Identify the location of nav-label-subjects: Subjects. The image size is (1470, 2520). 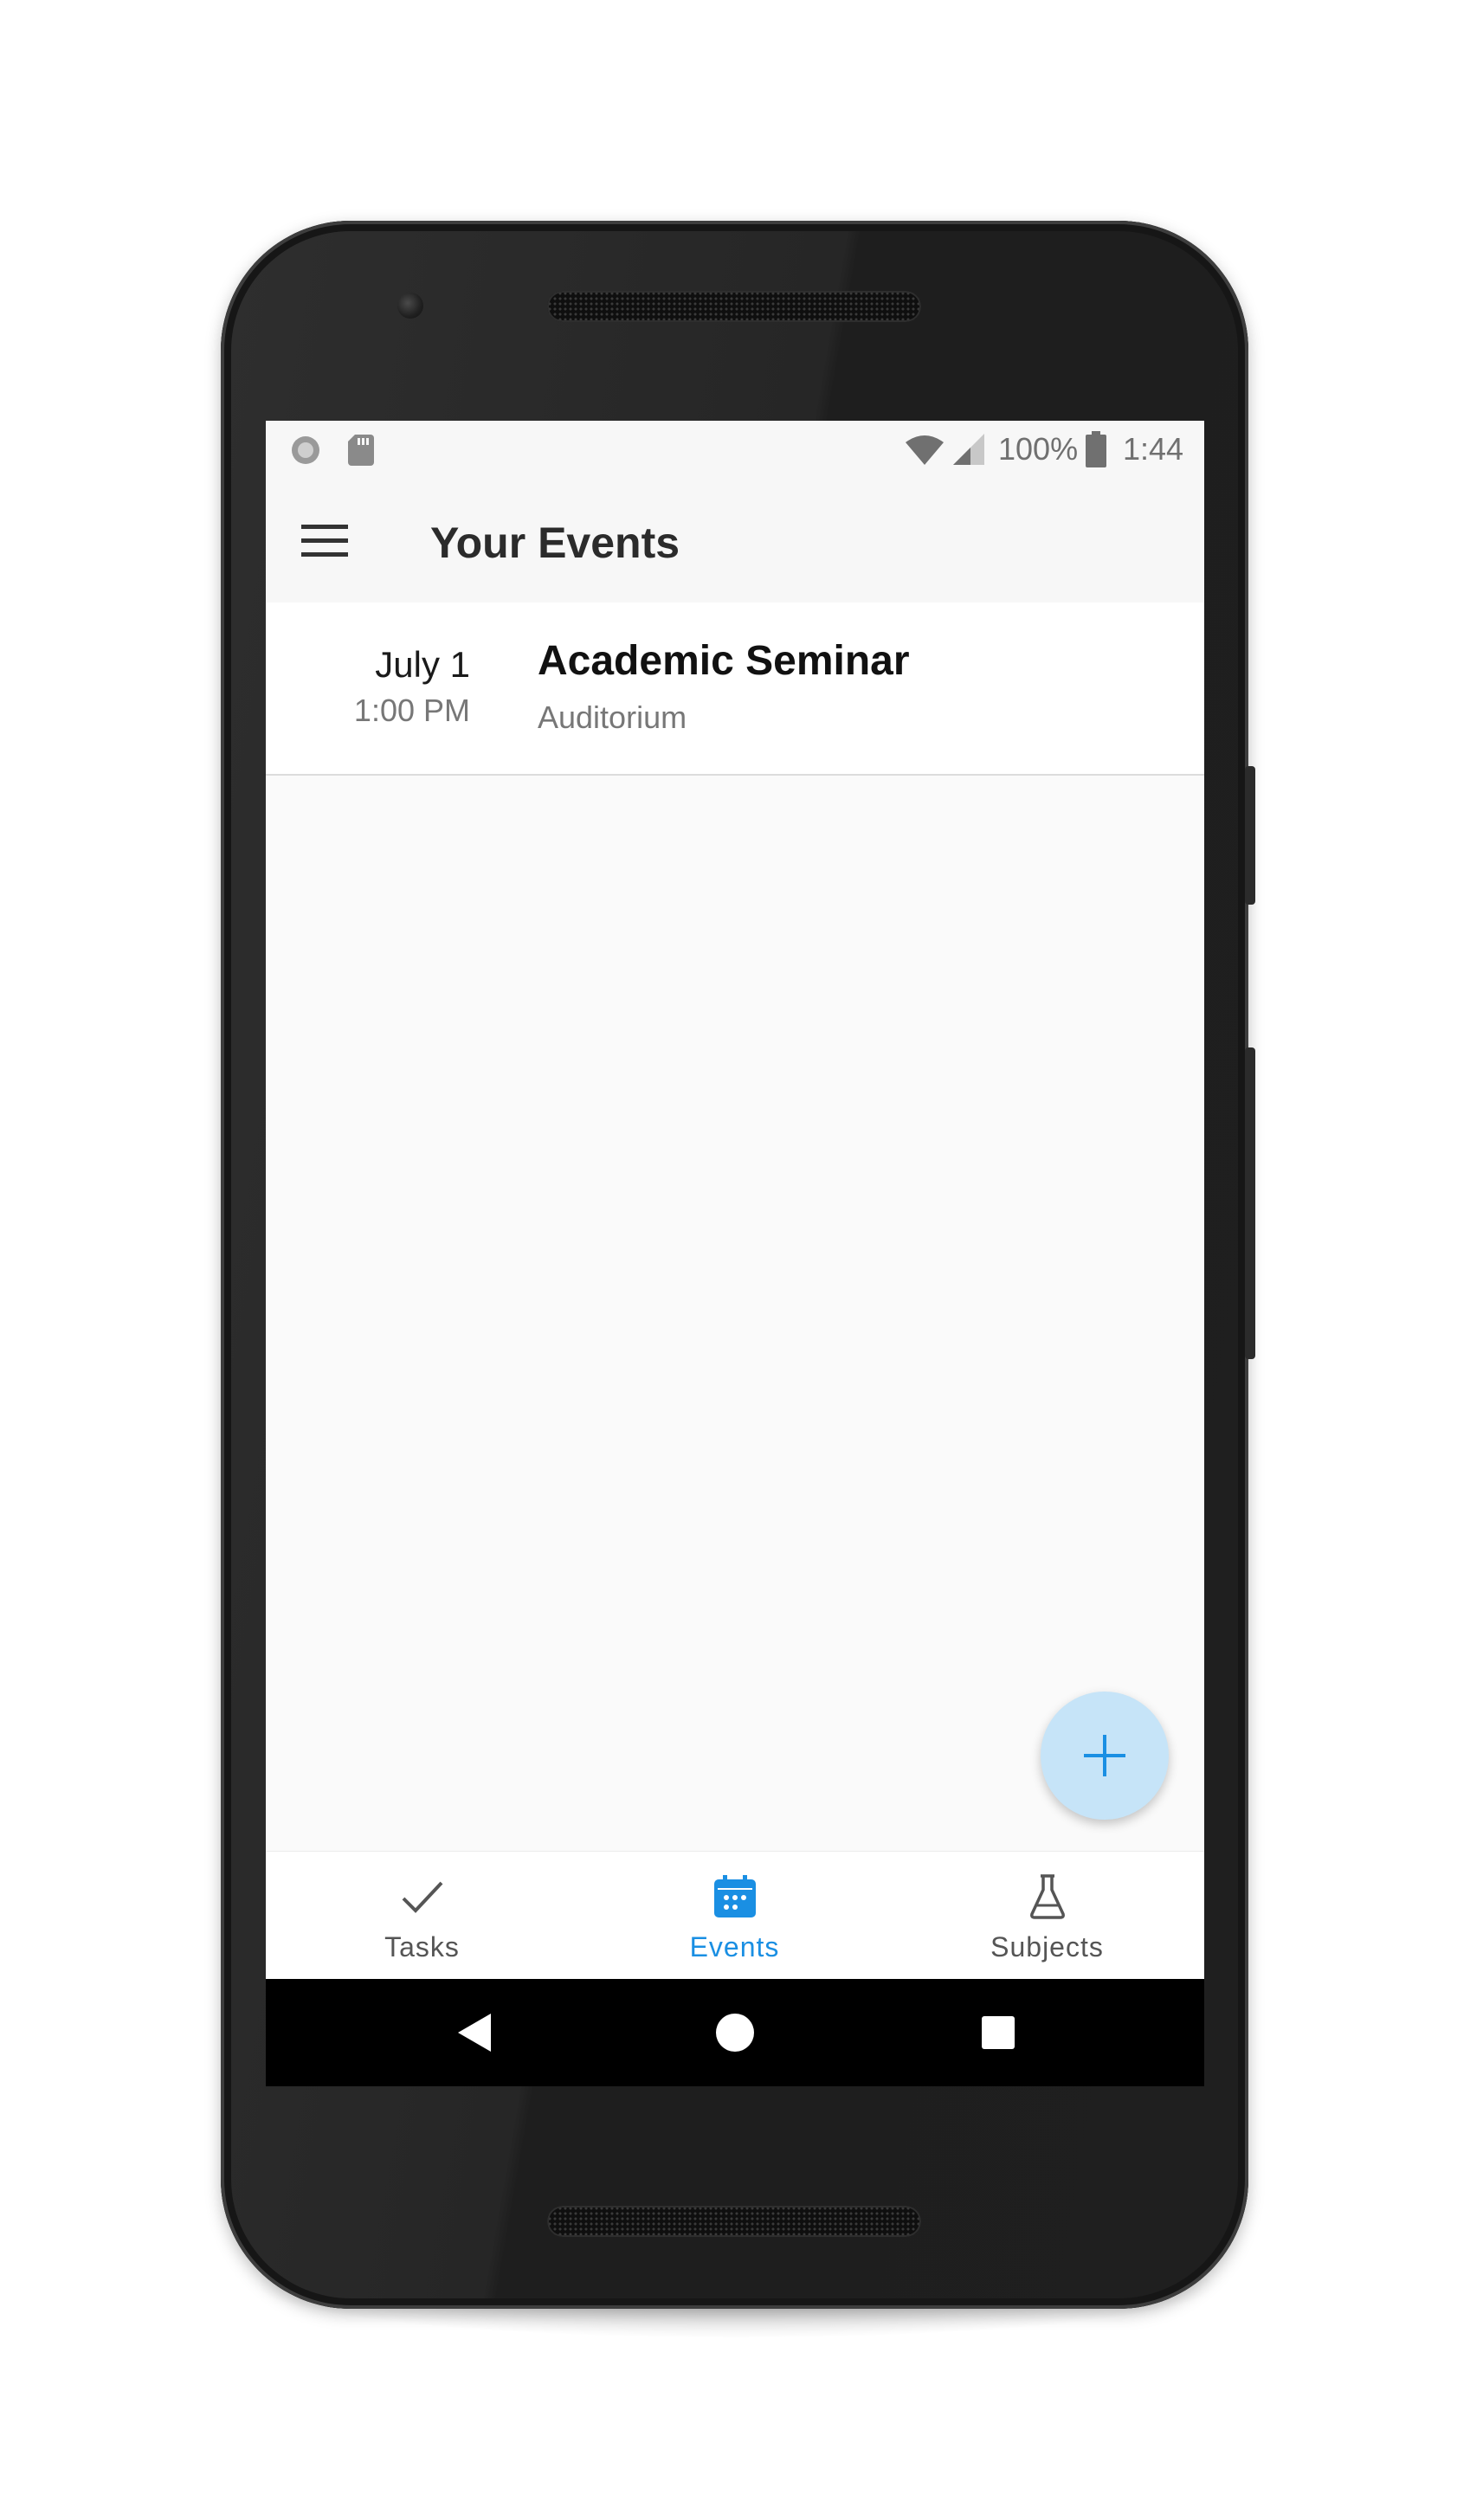
(1047, 1947).